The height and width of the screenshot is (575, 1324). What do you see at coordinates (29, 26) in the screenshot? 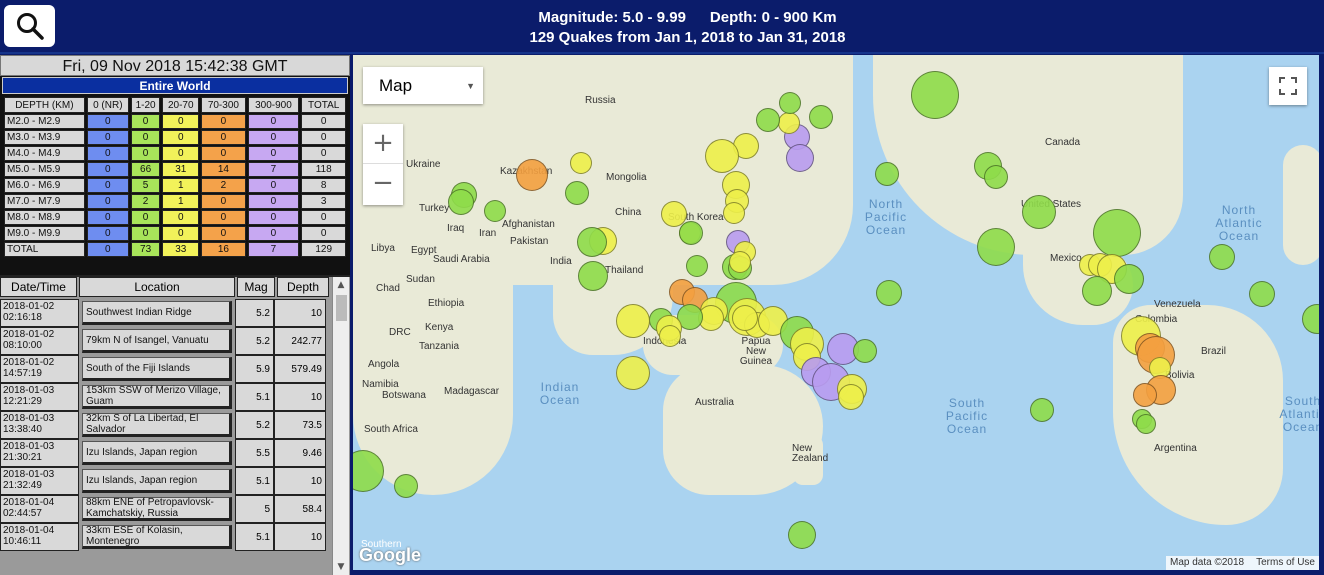
I see `search-button` at bounding box center [29, 26].